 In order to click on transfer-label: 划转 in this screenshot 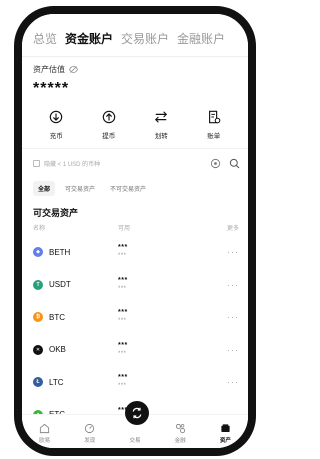, I will do `click(161, 136)`.